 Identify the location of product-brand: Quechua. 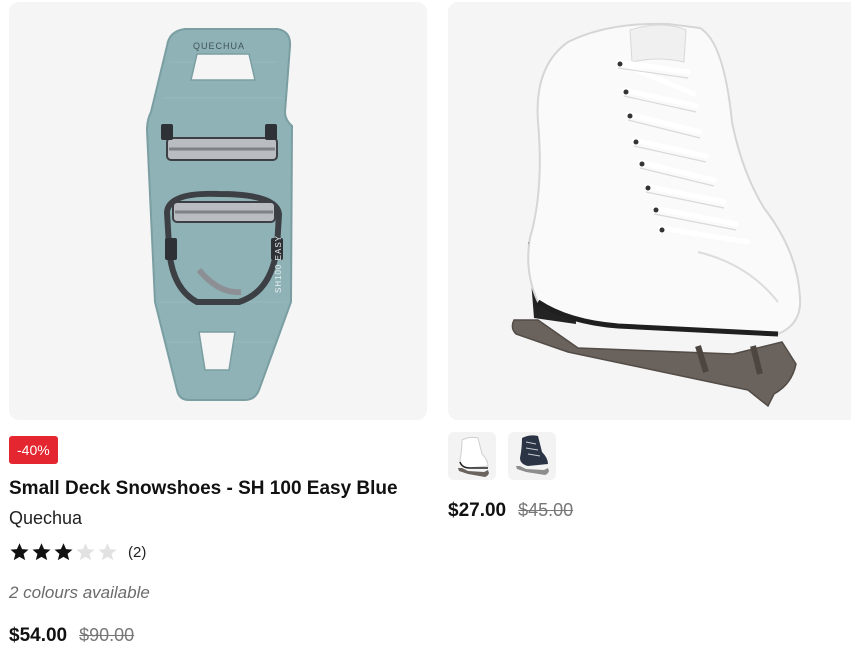
(46, 518).